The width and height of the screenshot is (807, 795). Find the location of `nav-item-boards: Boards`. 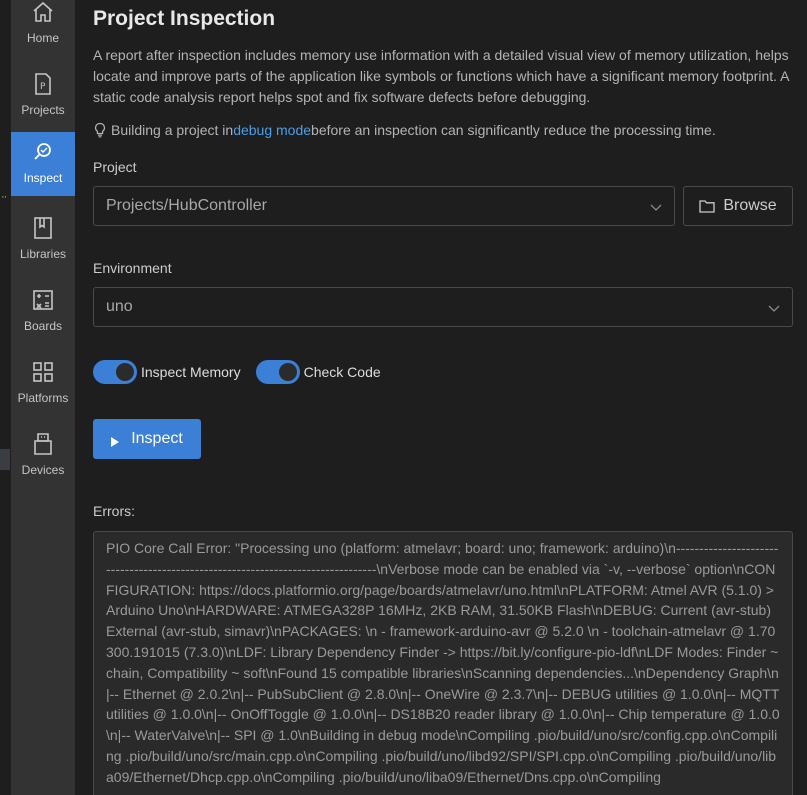

nav-item-boards: Boards is located at coordinates (43, 312).